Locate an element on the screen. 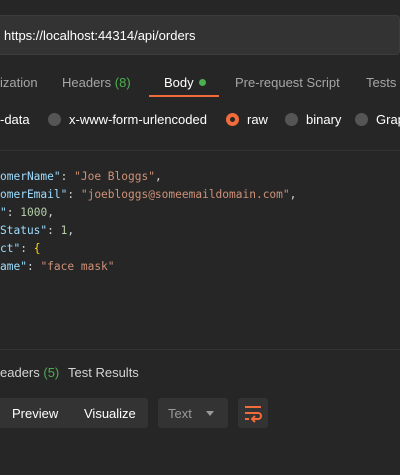  body-type-binary: binary is located at coordinates (313, 119).